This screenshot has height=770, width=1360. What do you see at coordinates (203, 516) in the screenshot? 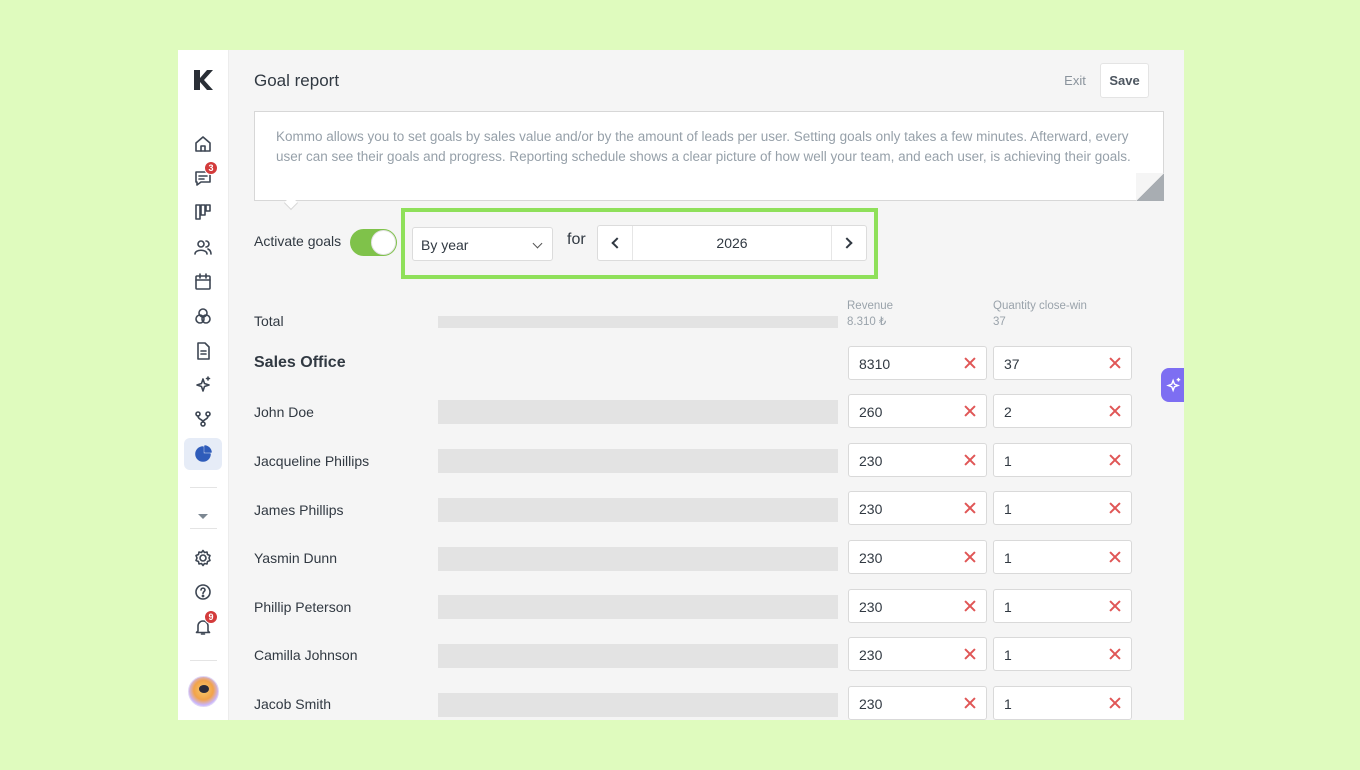
I see `sidebar-expand-caret` at bounding box center [203, 516].